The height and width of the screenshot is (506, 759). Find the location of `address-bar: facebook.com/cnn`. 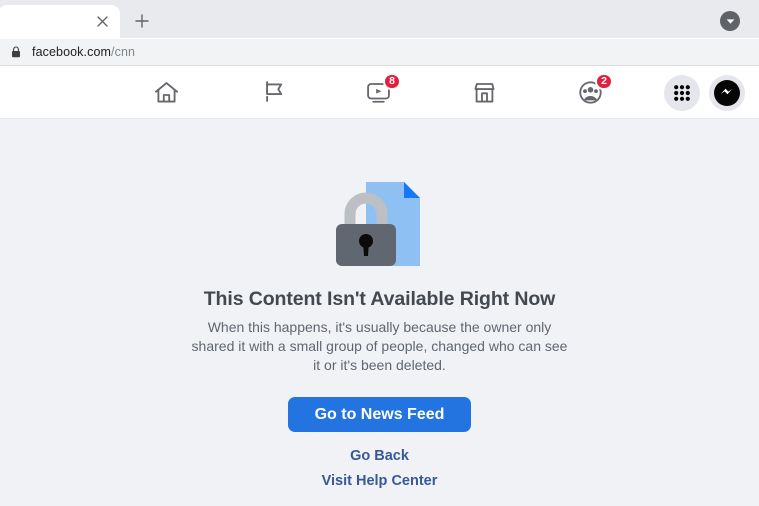

address-bar: facebook.com/cnn is located at coordinates (379, 51).